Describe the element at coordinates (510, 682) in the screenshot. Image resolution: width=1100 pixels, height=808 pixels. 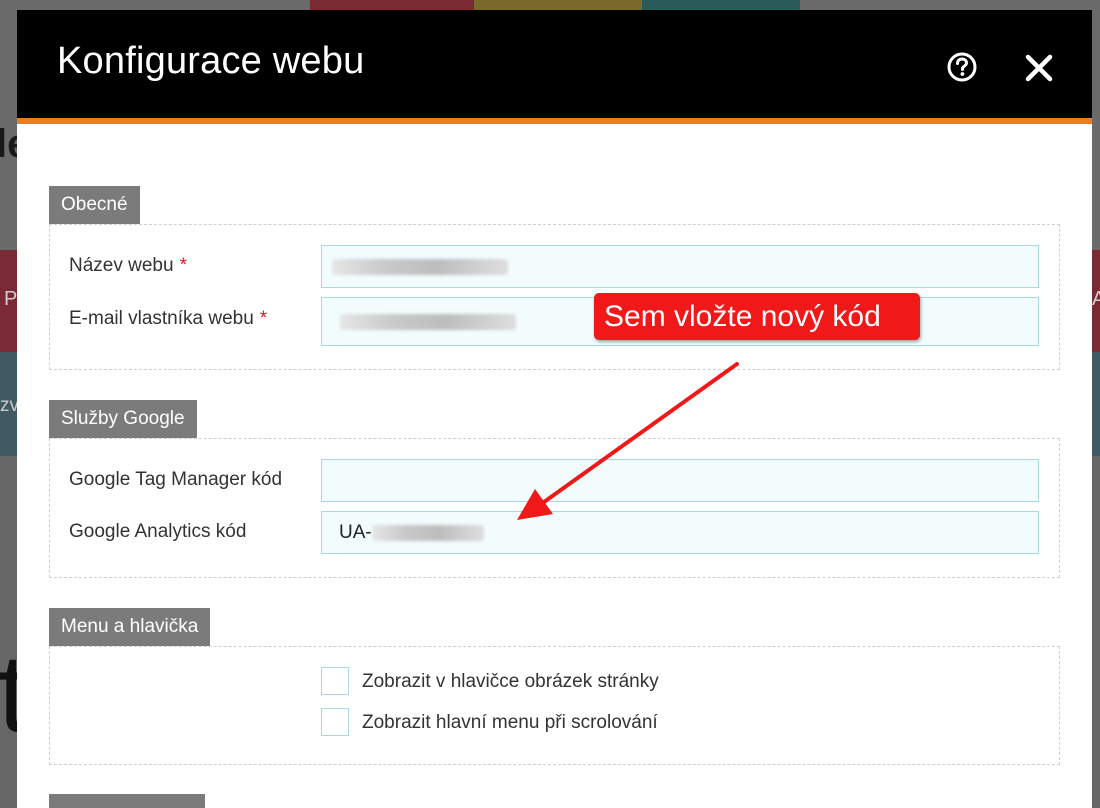
I see `show-header-image-label: Zobrazit v hlavičce obrázek stránky` at that location.